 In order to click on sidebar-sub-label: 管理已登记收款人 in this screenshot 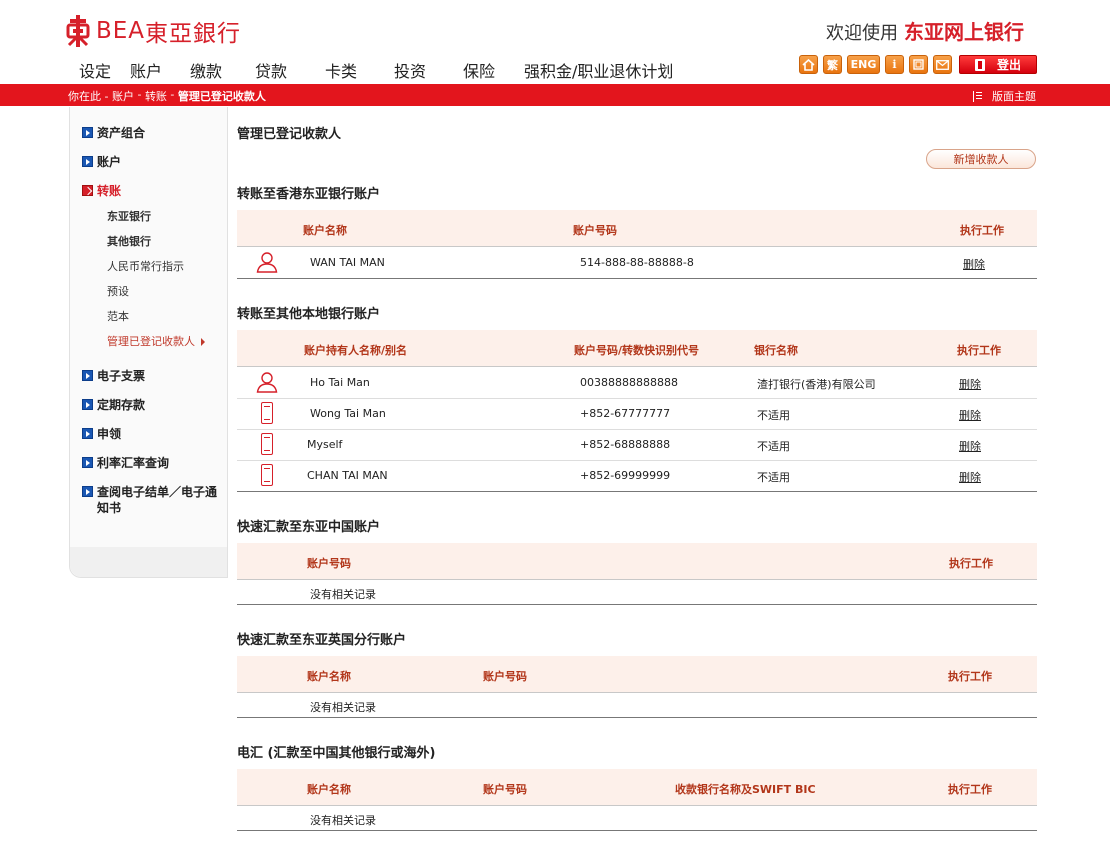, I will do `click(151, 341)`.